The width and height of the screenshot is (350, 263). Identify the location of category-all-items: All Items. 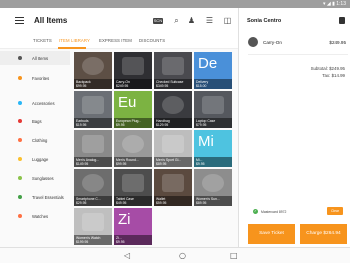
(35, 58).